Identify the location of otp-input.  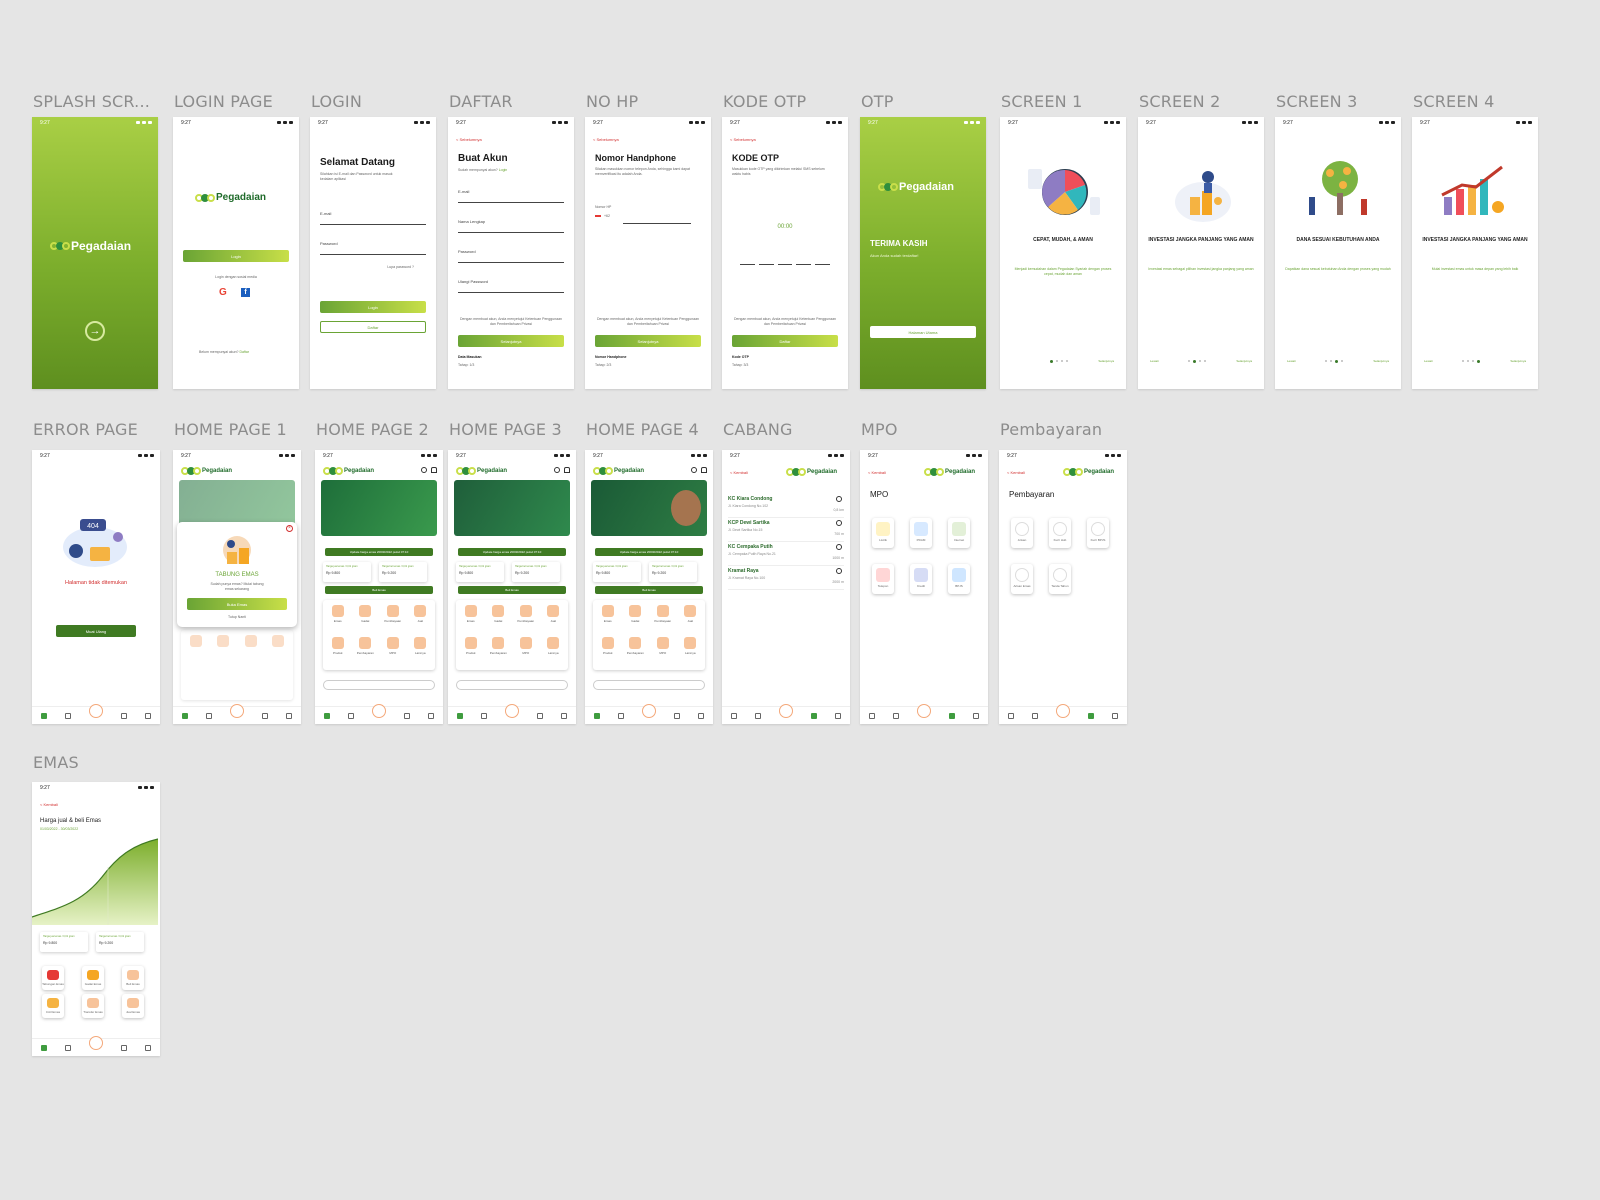
(785, 264).